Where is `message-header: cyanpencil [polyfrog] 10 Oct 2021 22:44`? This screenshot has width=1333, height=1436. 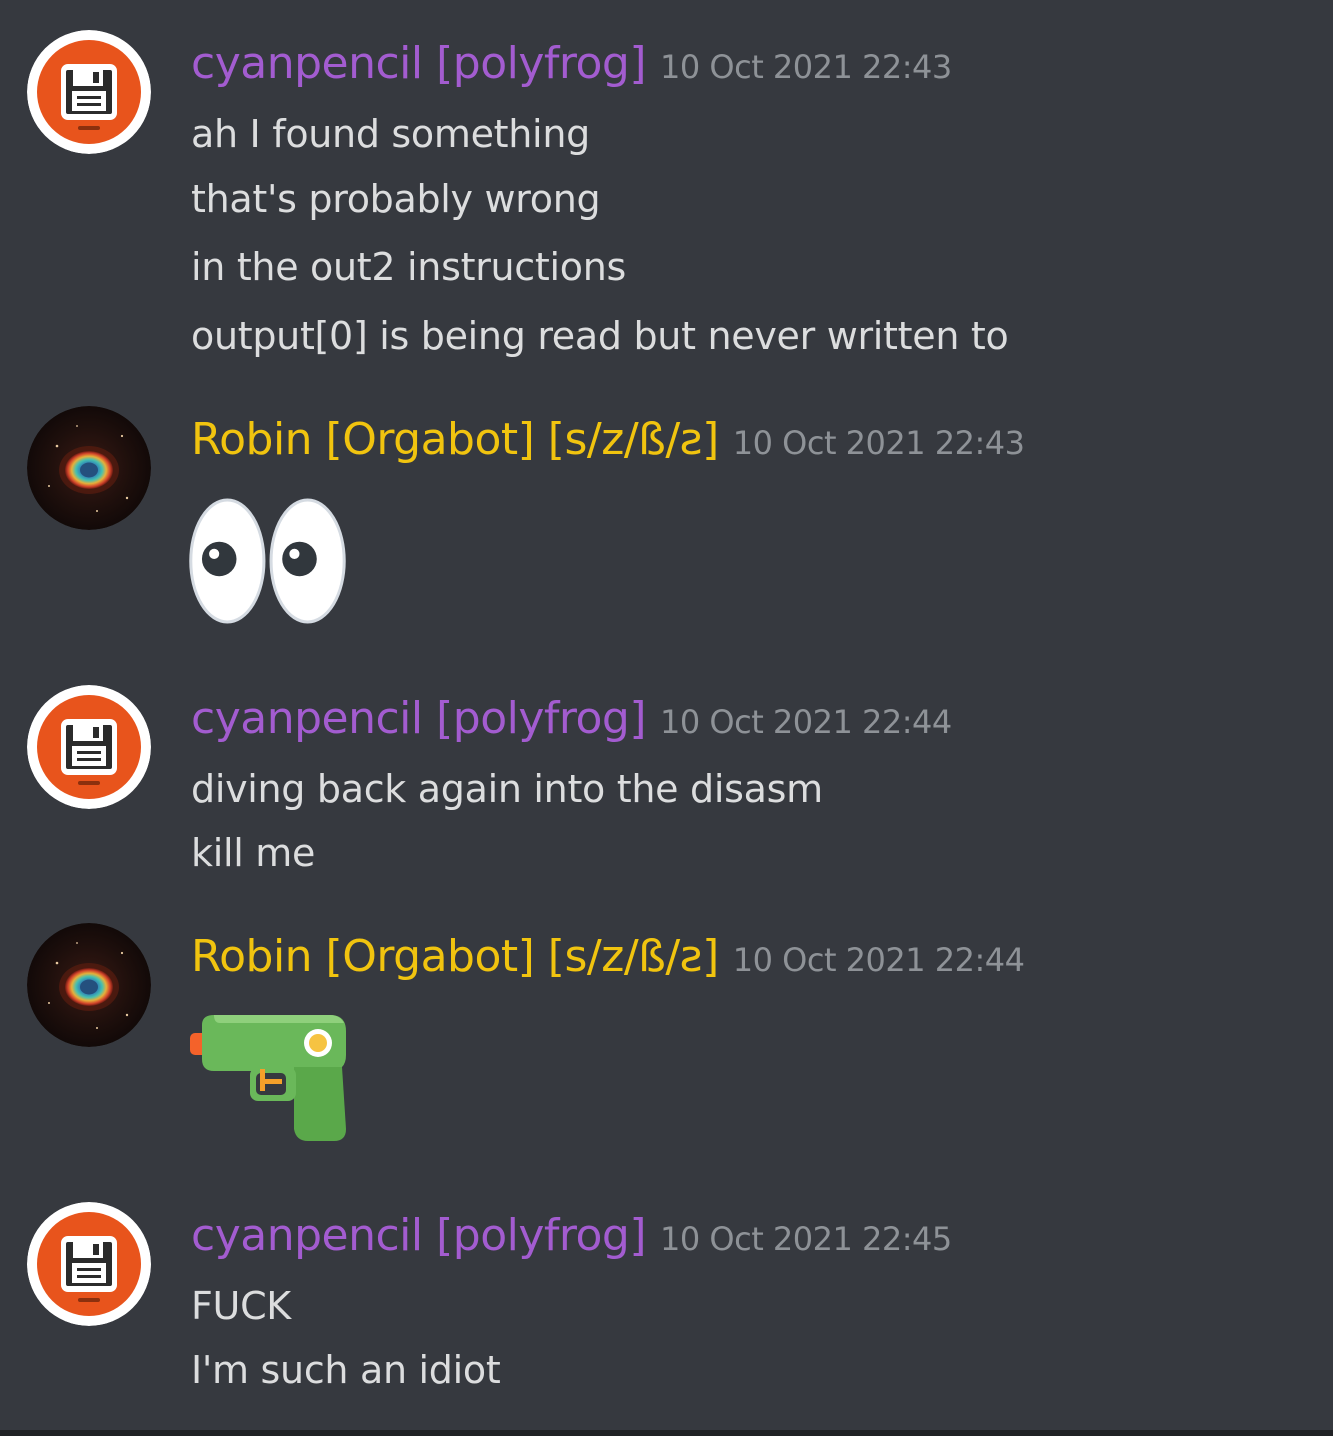
message-header: cyanpencil [polyfrog] 10 Oct 2021 22:44 is located at coordinates (571, 718).